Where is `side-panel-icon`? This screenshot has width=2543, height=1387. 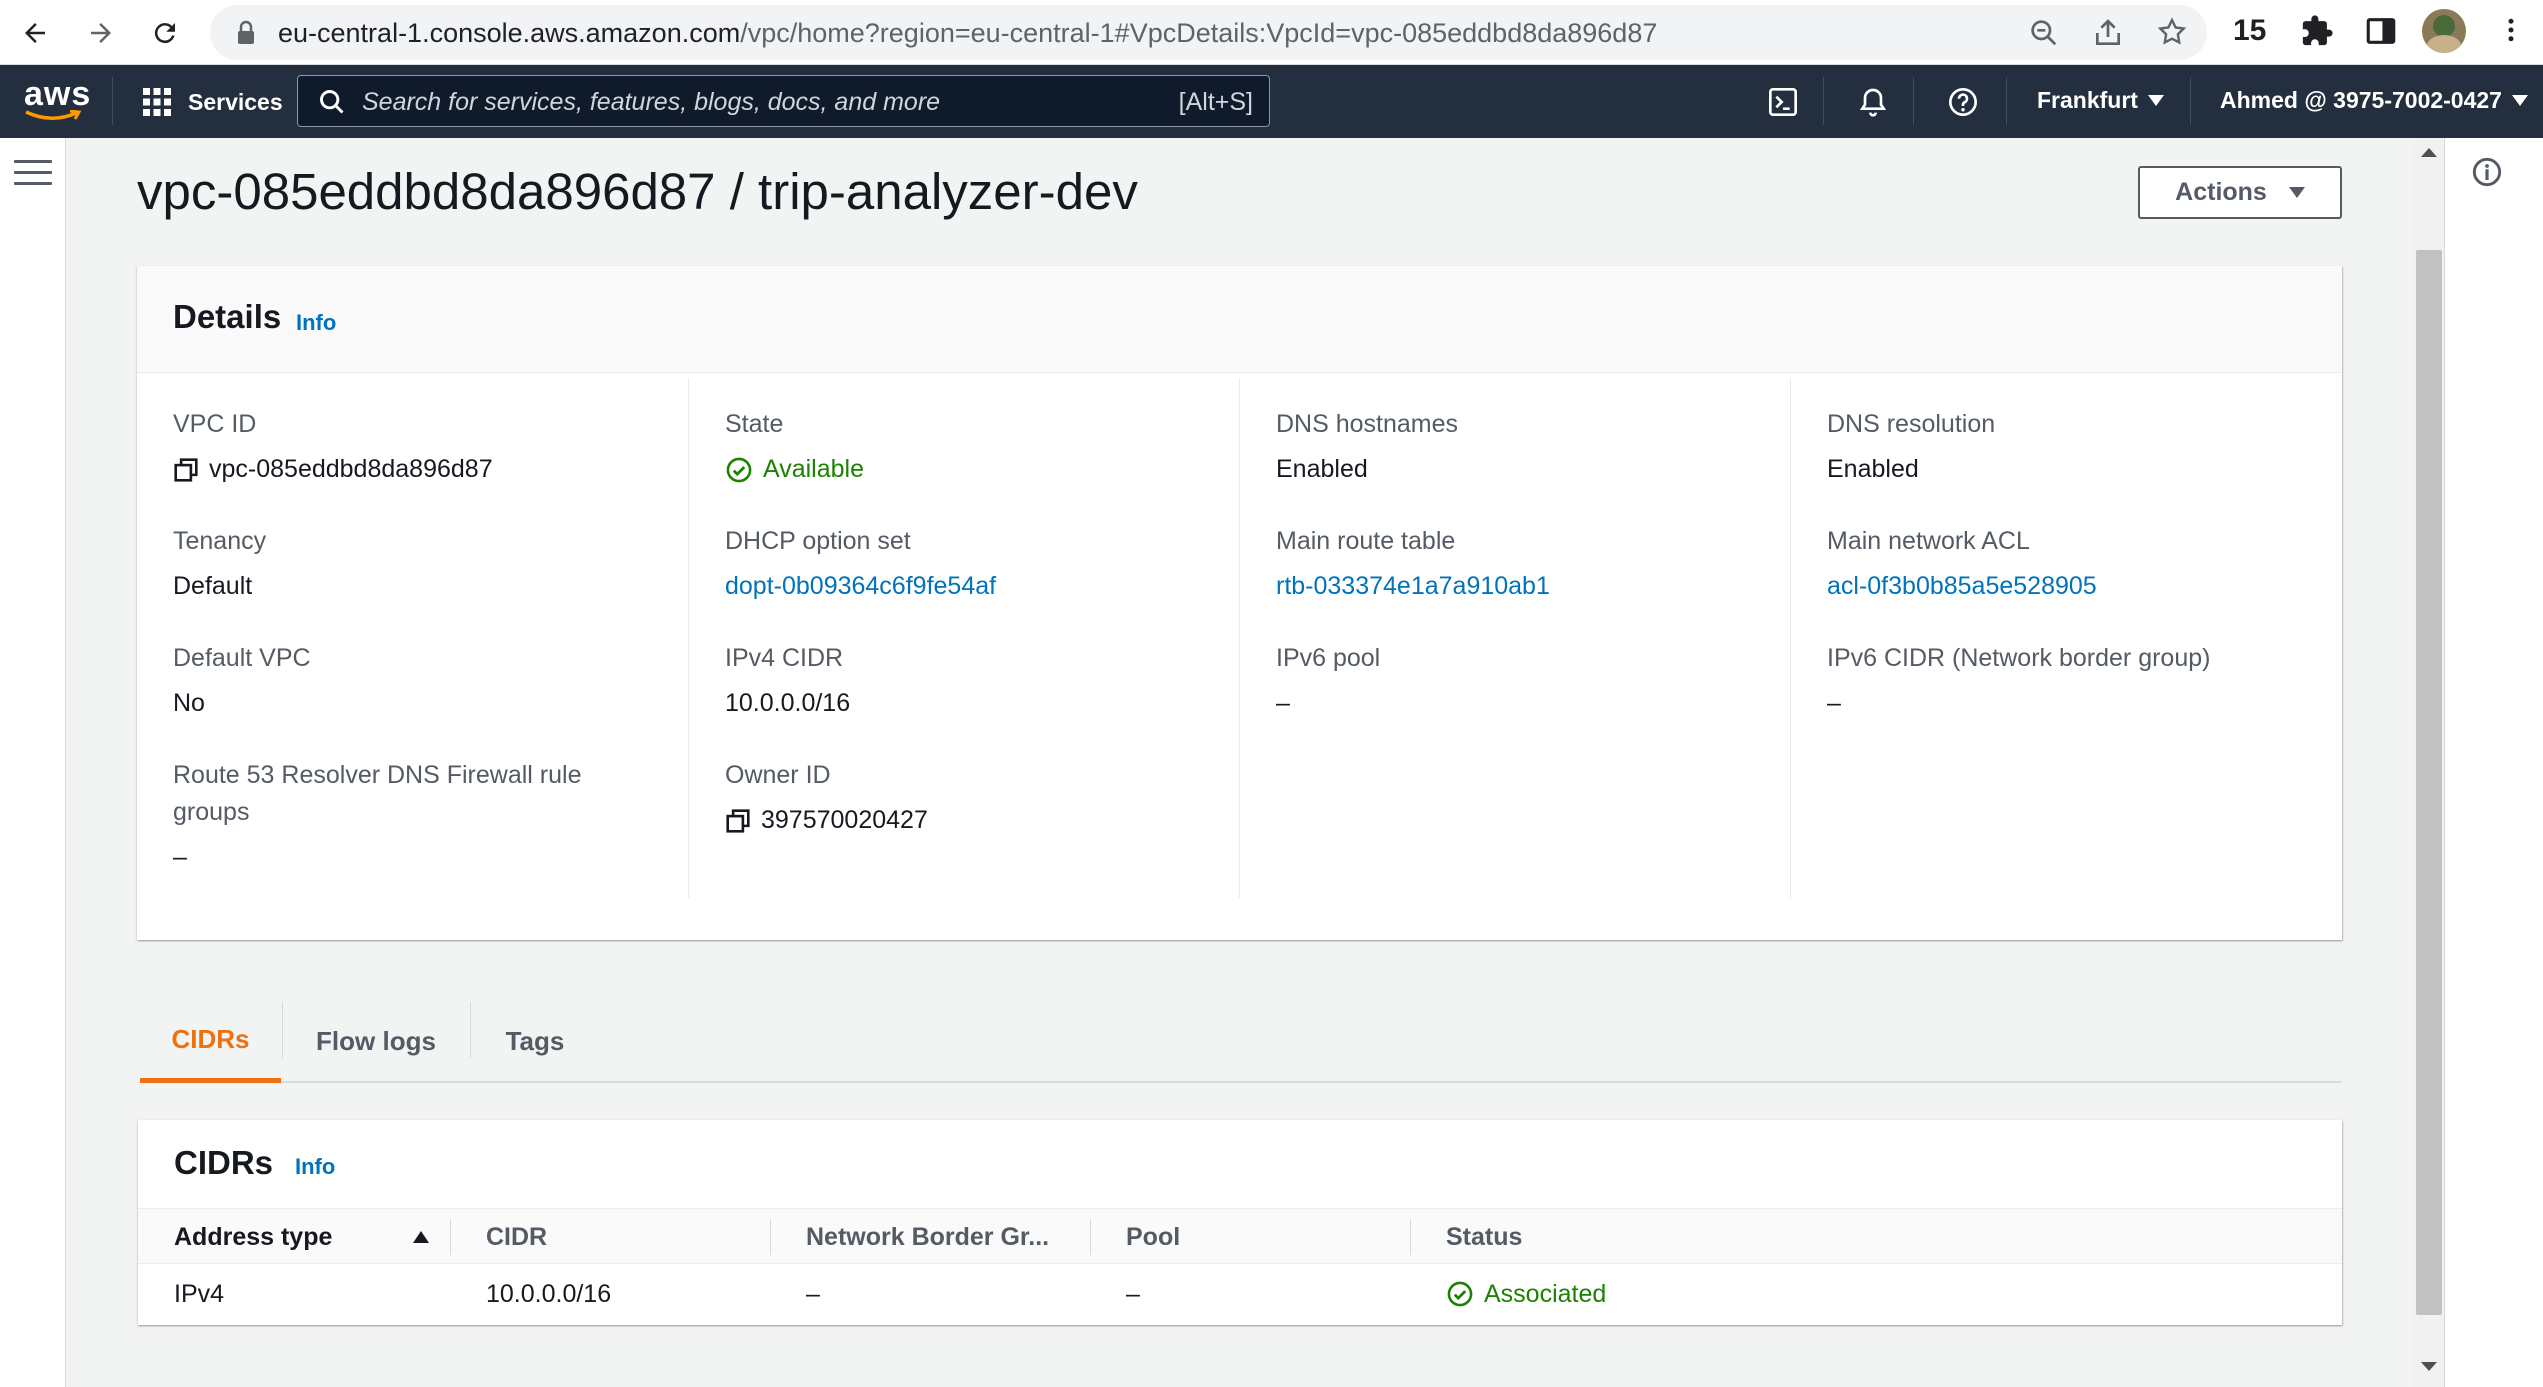
side-panel-icon is located at coordinates (2381, 31).